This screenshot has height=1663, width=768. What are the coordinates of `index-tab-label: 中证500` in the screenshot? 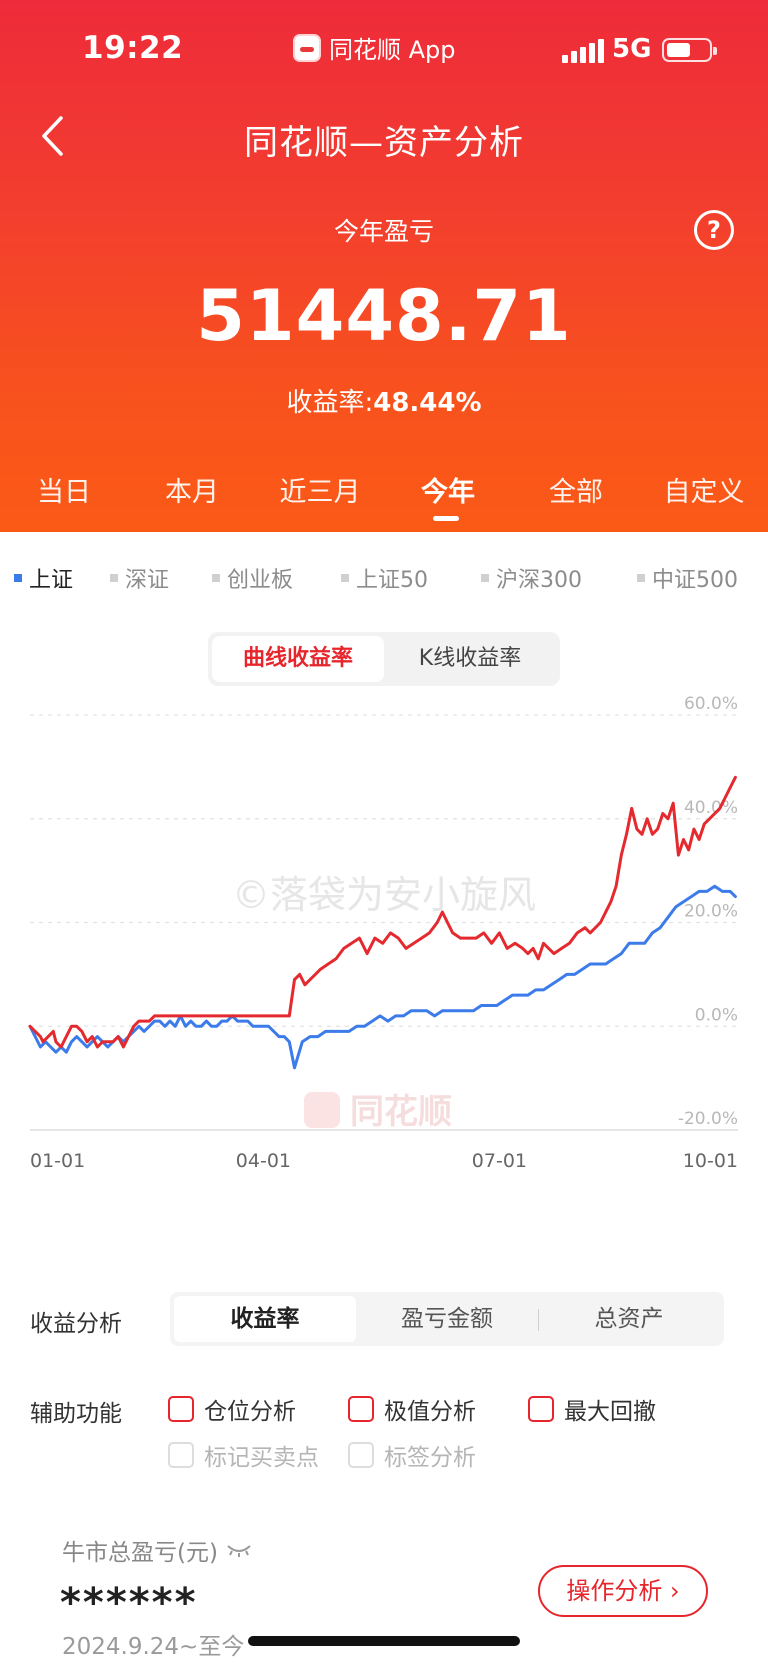 It's located at (695, 580).